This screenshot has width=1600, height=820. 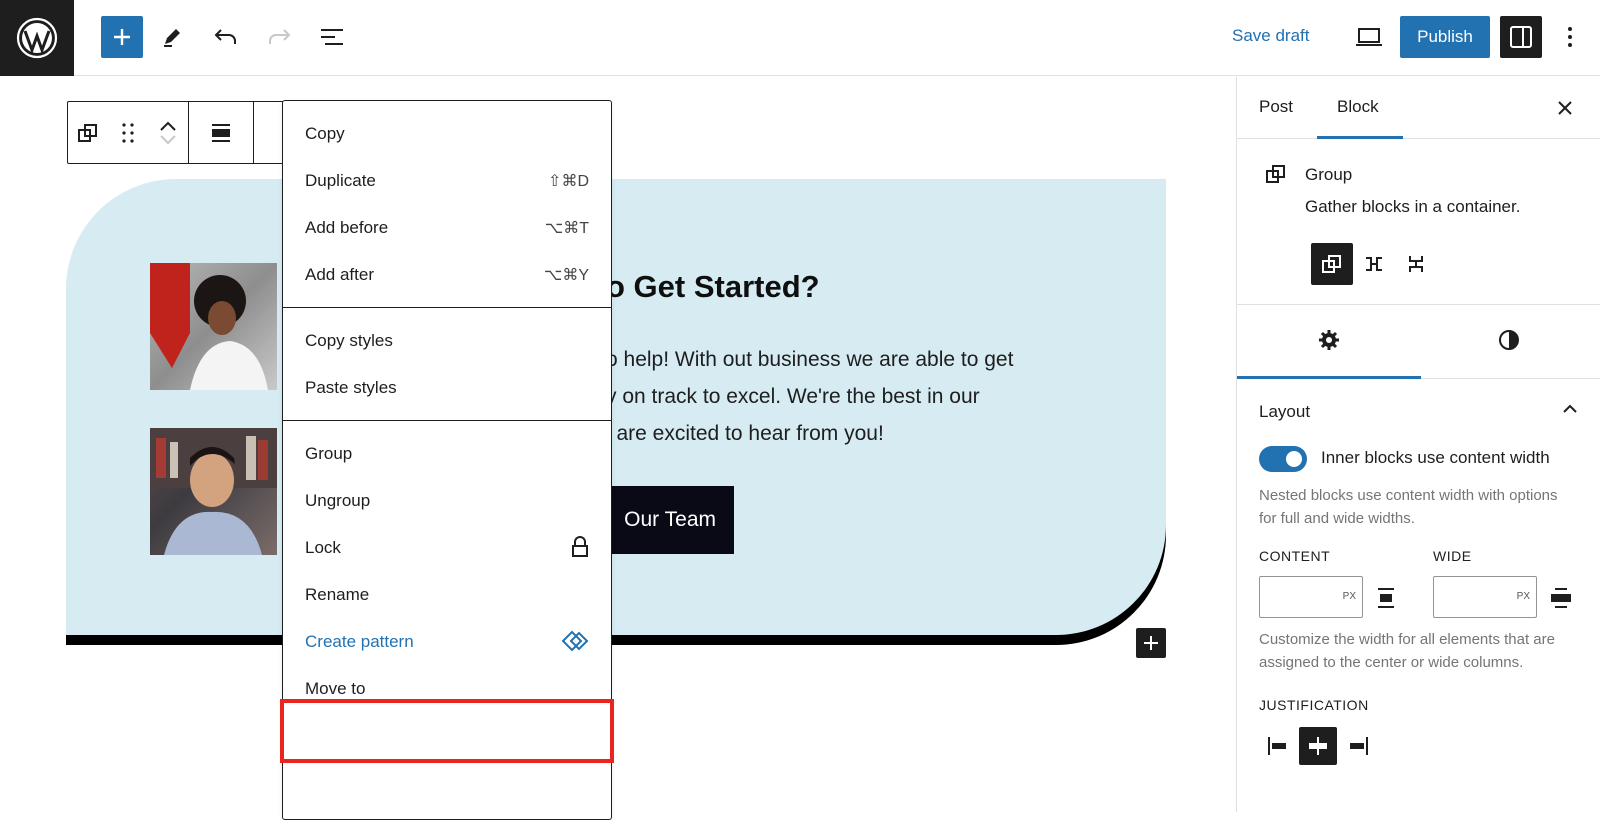 I want to click on options-button, so click(x=1570, y=37).